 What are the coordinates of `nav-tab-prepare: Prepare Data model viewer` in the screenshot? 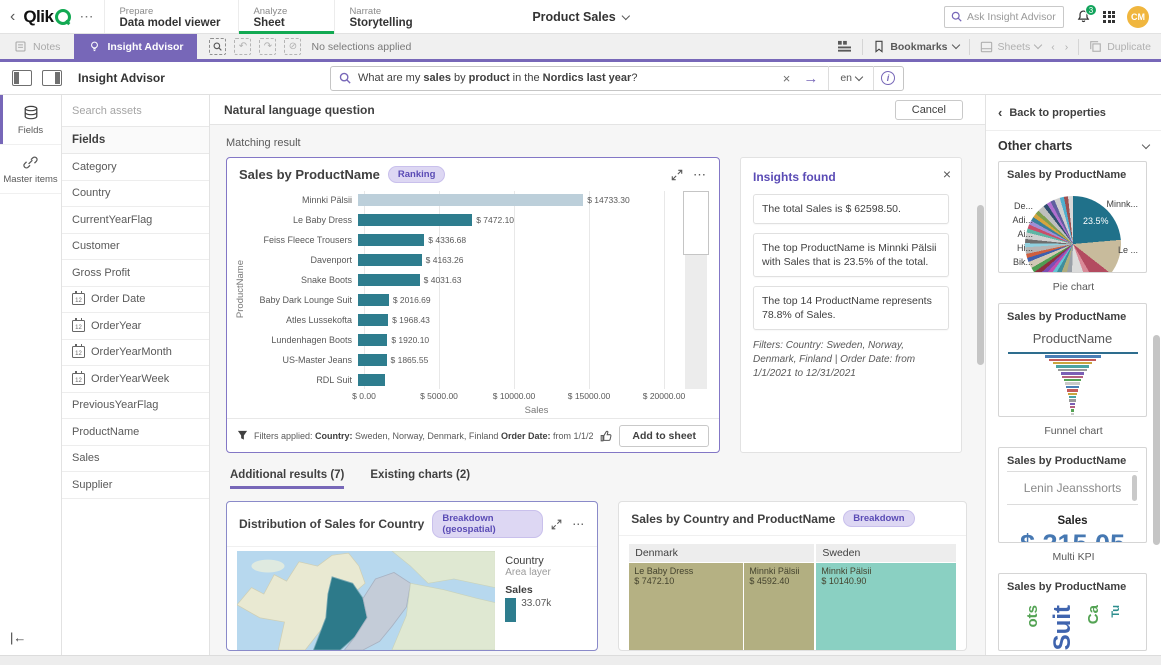 It's located at (171, 16).